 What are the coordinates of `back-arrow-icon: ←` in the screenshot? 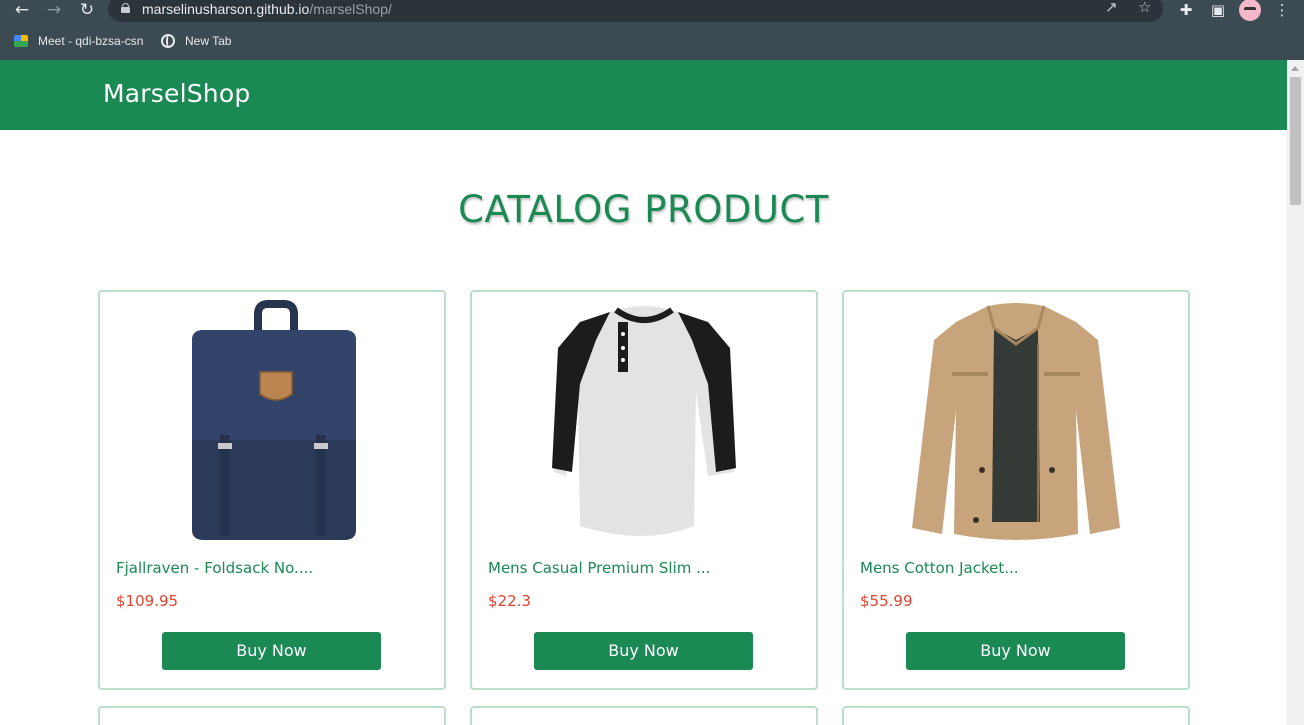 It's located at (22, 10).